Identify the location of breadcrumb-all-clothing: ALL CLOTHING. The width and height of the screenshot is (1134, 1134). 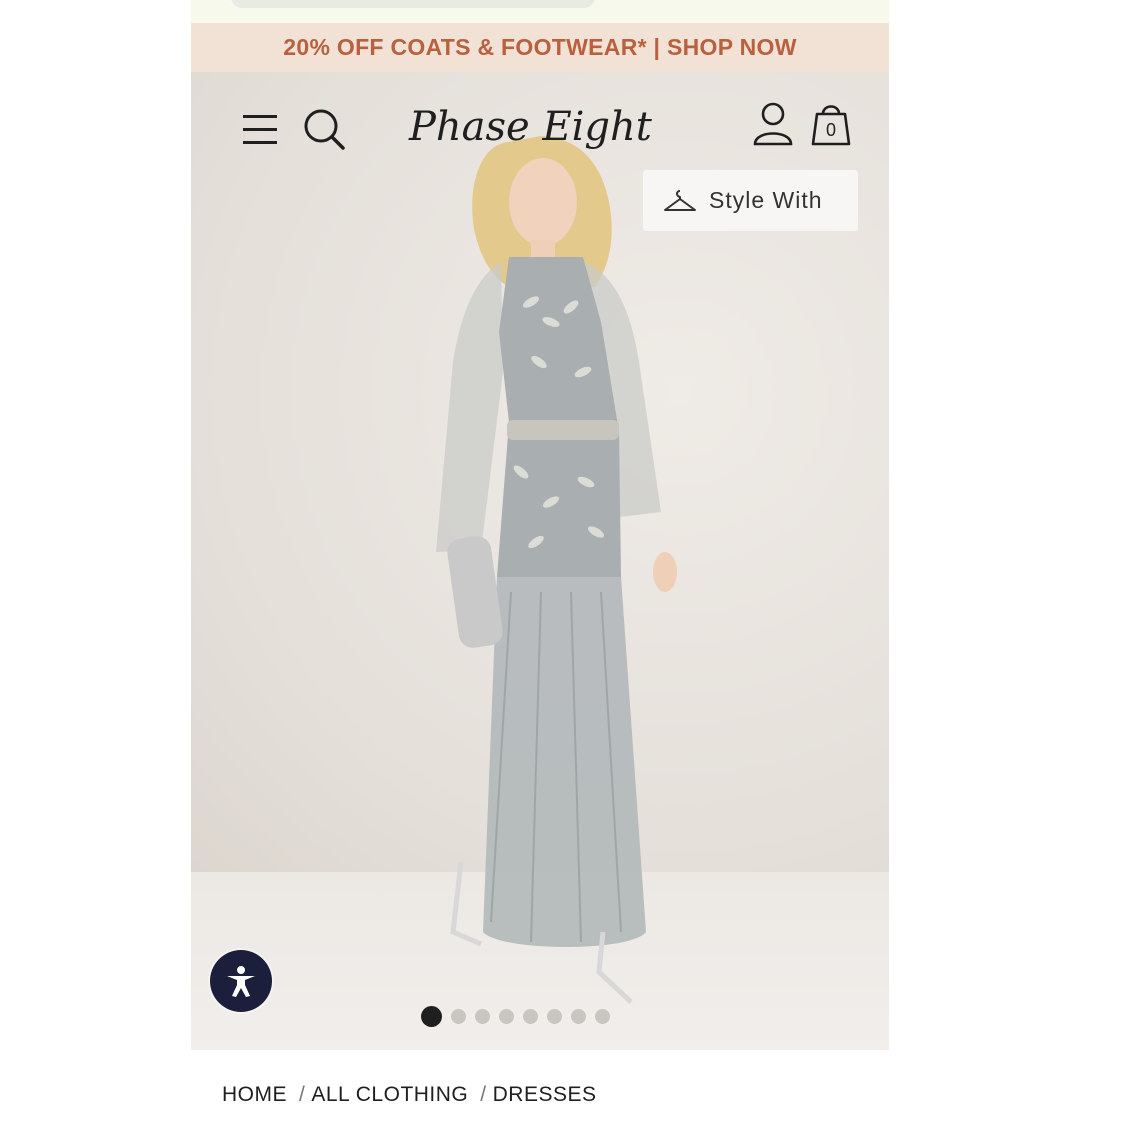
(389, 1095).